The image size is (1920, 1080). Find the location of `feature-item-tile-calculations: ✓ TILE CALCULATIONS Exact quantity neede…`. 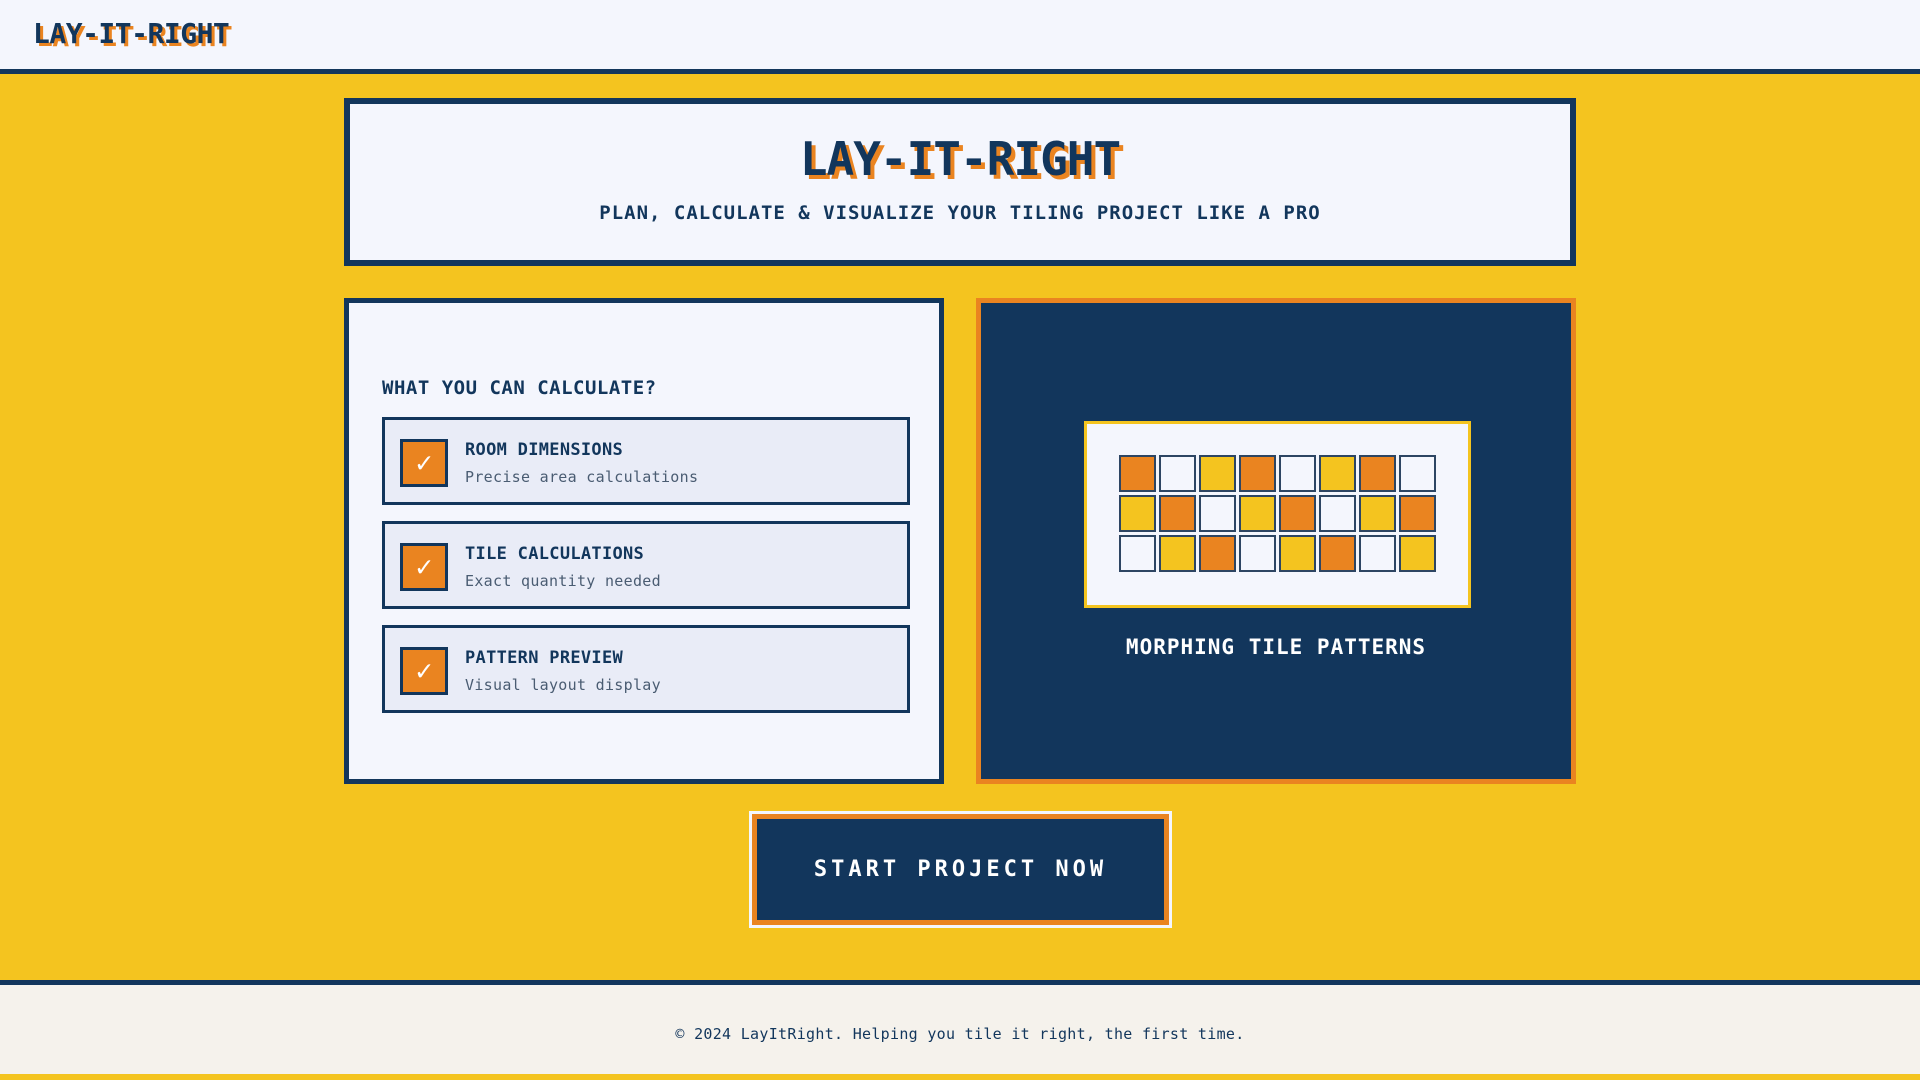

feature-item-tile-calculations: ✓ TILE CALCULATIONS Exact quantity neede… is located at coordinates (646, 565).